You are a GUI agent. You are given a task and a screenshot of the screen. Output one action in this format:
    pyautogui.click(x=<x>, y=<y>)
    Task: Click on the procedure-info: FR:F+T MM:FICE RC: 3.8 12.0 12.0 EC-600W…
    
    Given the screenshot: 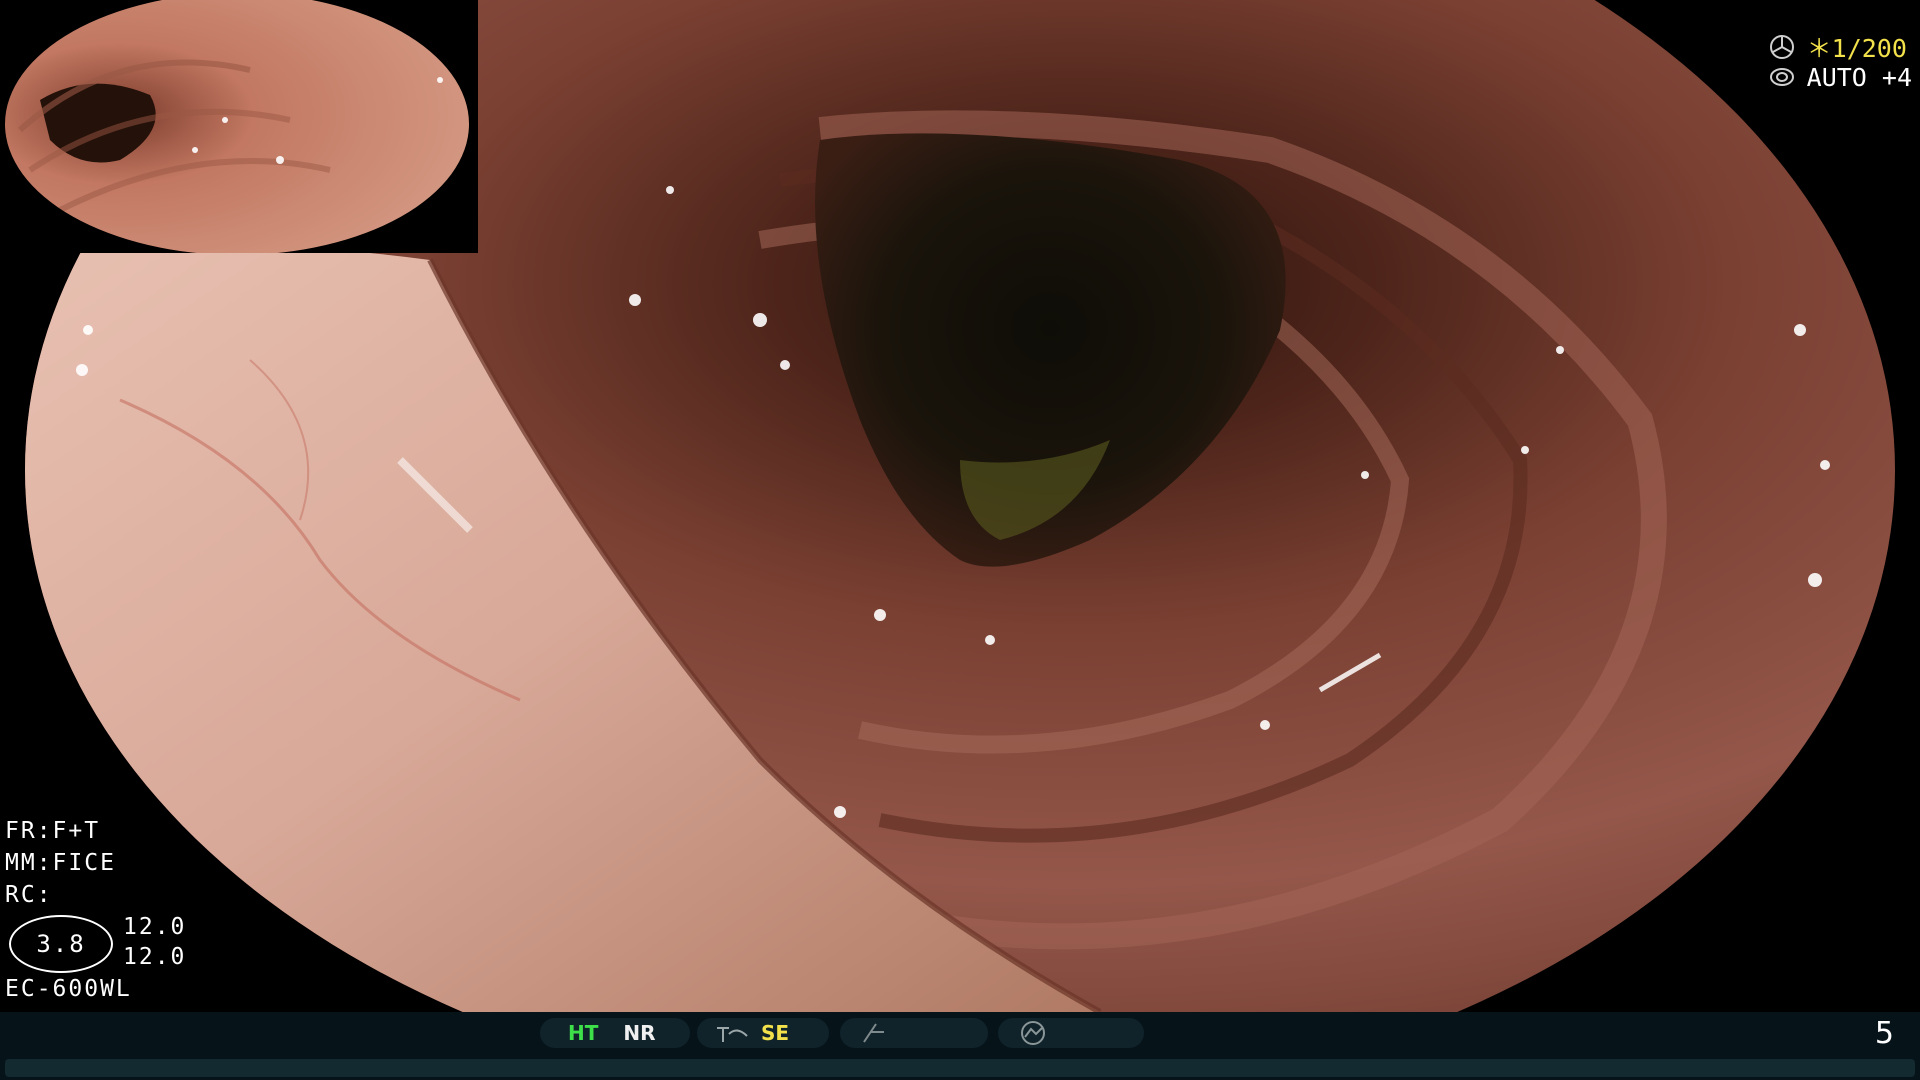 What is the action you would take?
    pyautogui.click(x=94, y=910)
    